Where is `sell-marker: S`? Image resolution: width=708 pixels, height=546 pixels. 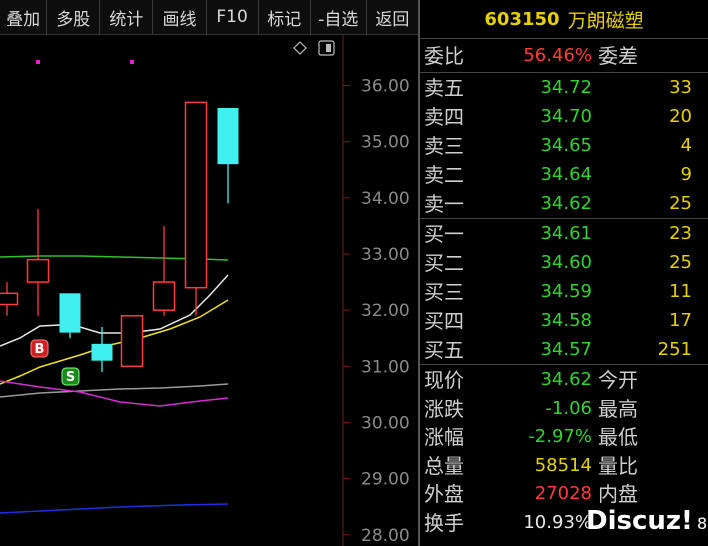 sell-marker: S is located at coordinates (70, 376).